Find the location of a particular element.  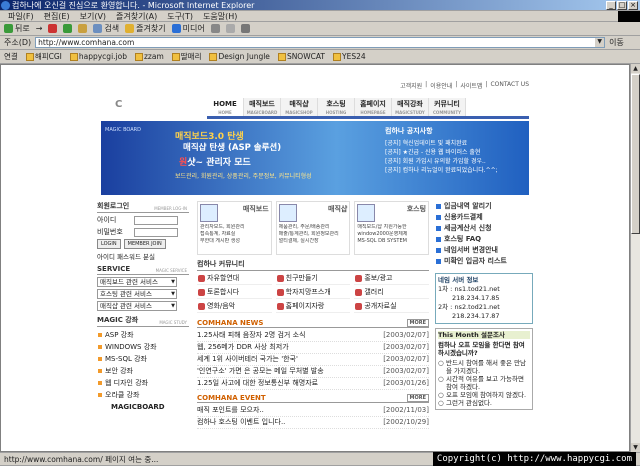

right-link: 네임서버 변경안내 is located at coordinates (484, 250).